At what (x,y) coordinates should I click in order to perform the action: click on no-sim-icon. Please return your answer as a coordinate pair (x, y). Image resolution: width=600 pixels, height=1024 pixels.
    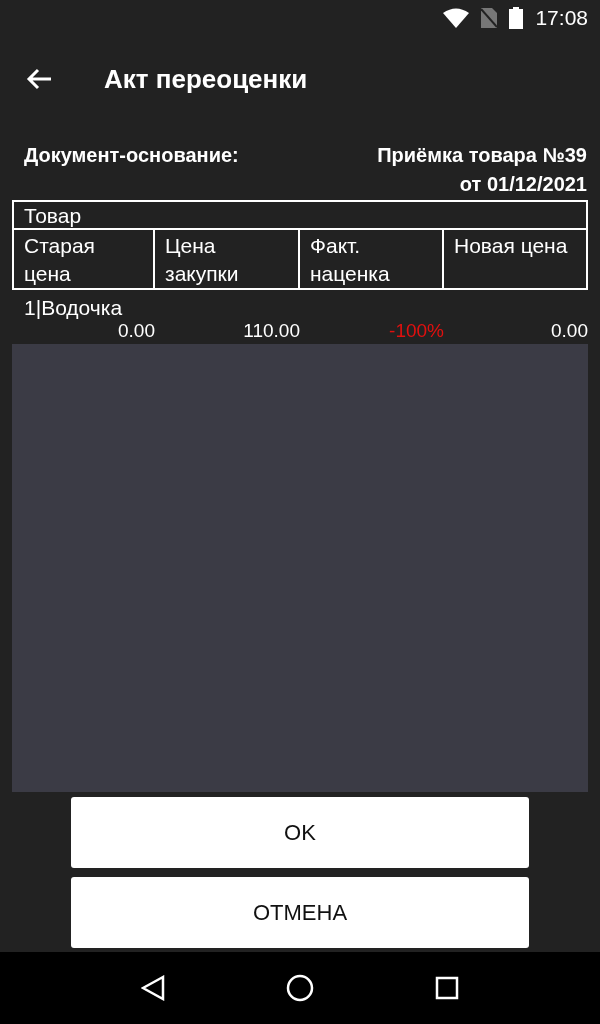
    Looking at the image, I should click on (489, 18).